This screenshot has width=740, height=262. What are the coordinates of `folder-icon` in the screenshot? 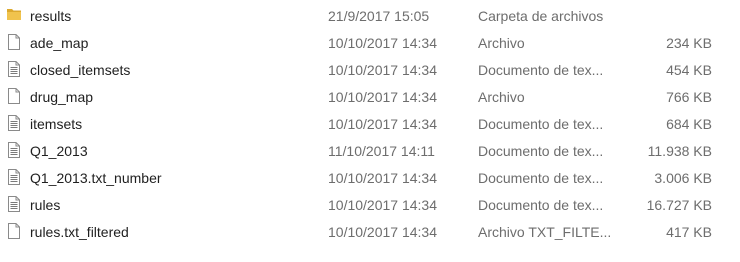 It's located at (14, 15).